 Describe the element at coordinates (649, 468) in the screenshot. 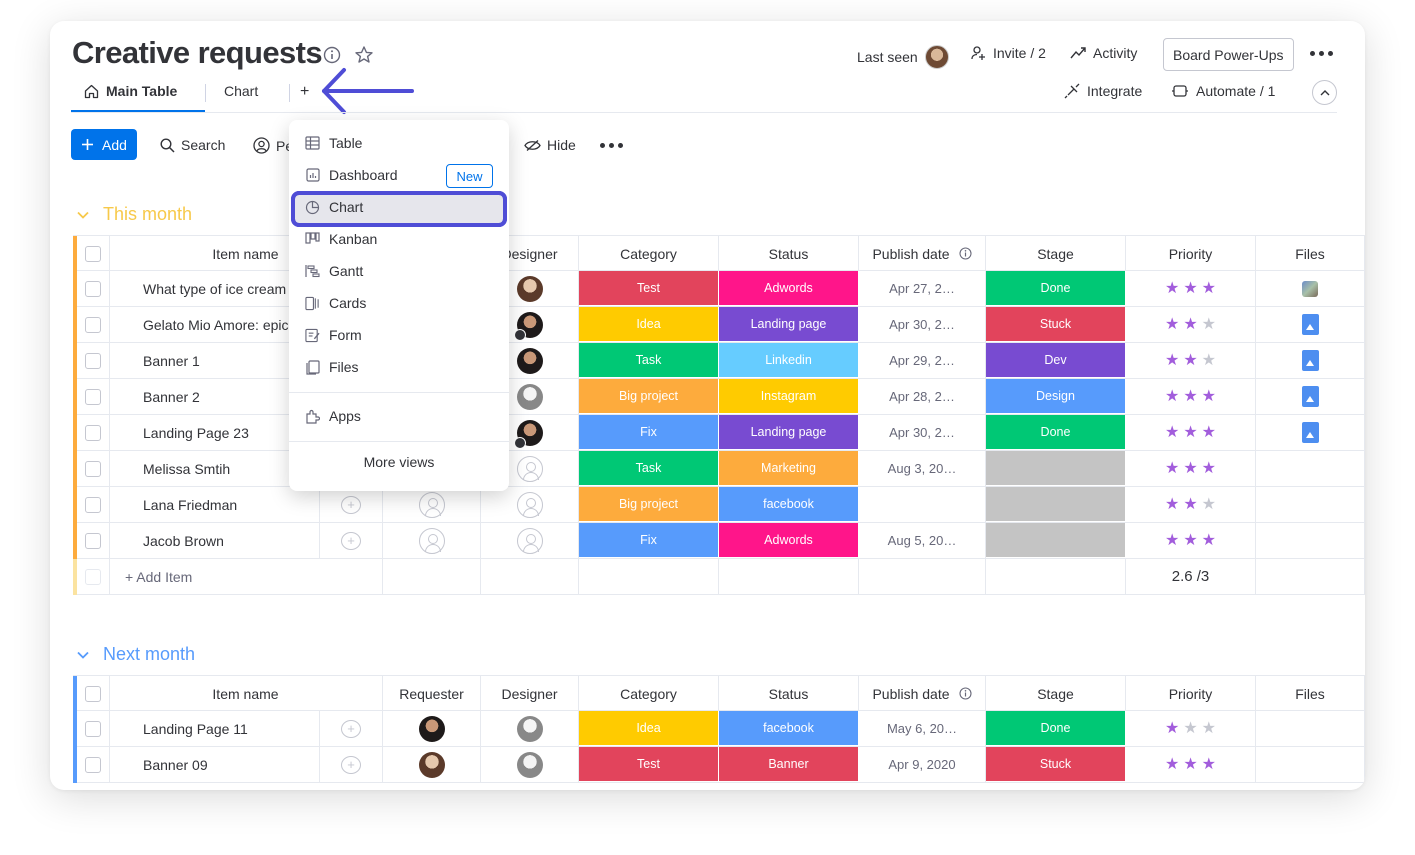

I see `cell-category: Task` at that location.